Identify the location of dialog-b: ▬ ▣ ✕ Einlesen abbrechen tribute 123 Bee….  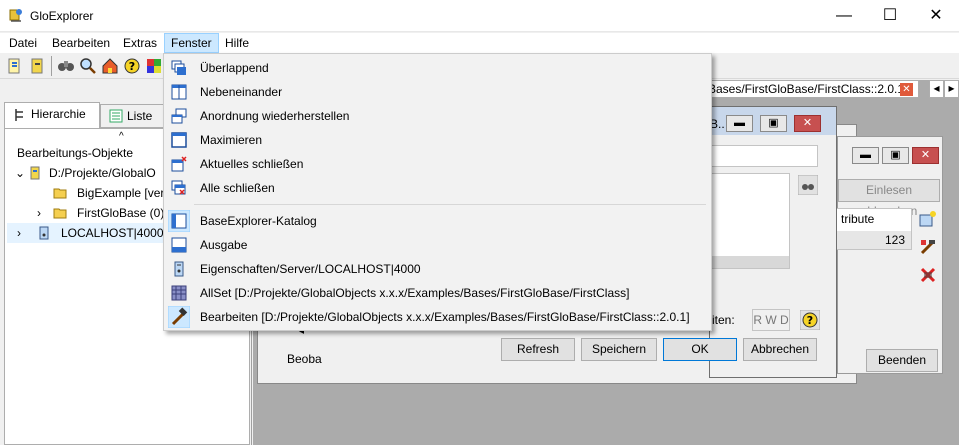
(889, 255).